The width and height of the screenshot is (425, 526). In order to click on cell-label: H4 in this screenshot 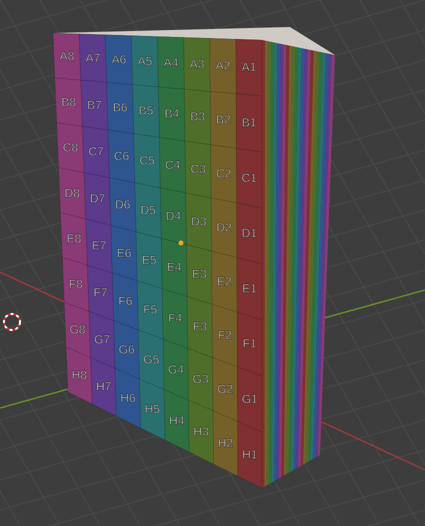, I will do `click(176, 420)`.